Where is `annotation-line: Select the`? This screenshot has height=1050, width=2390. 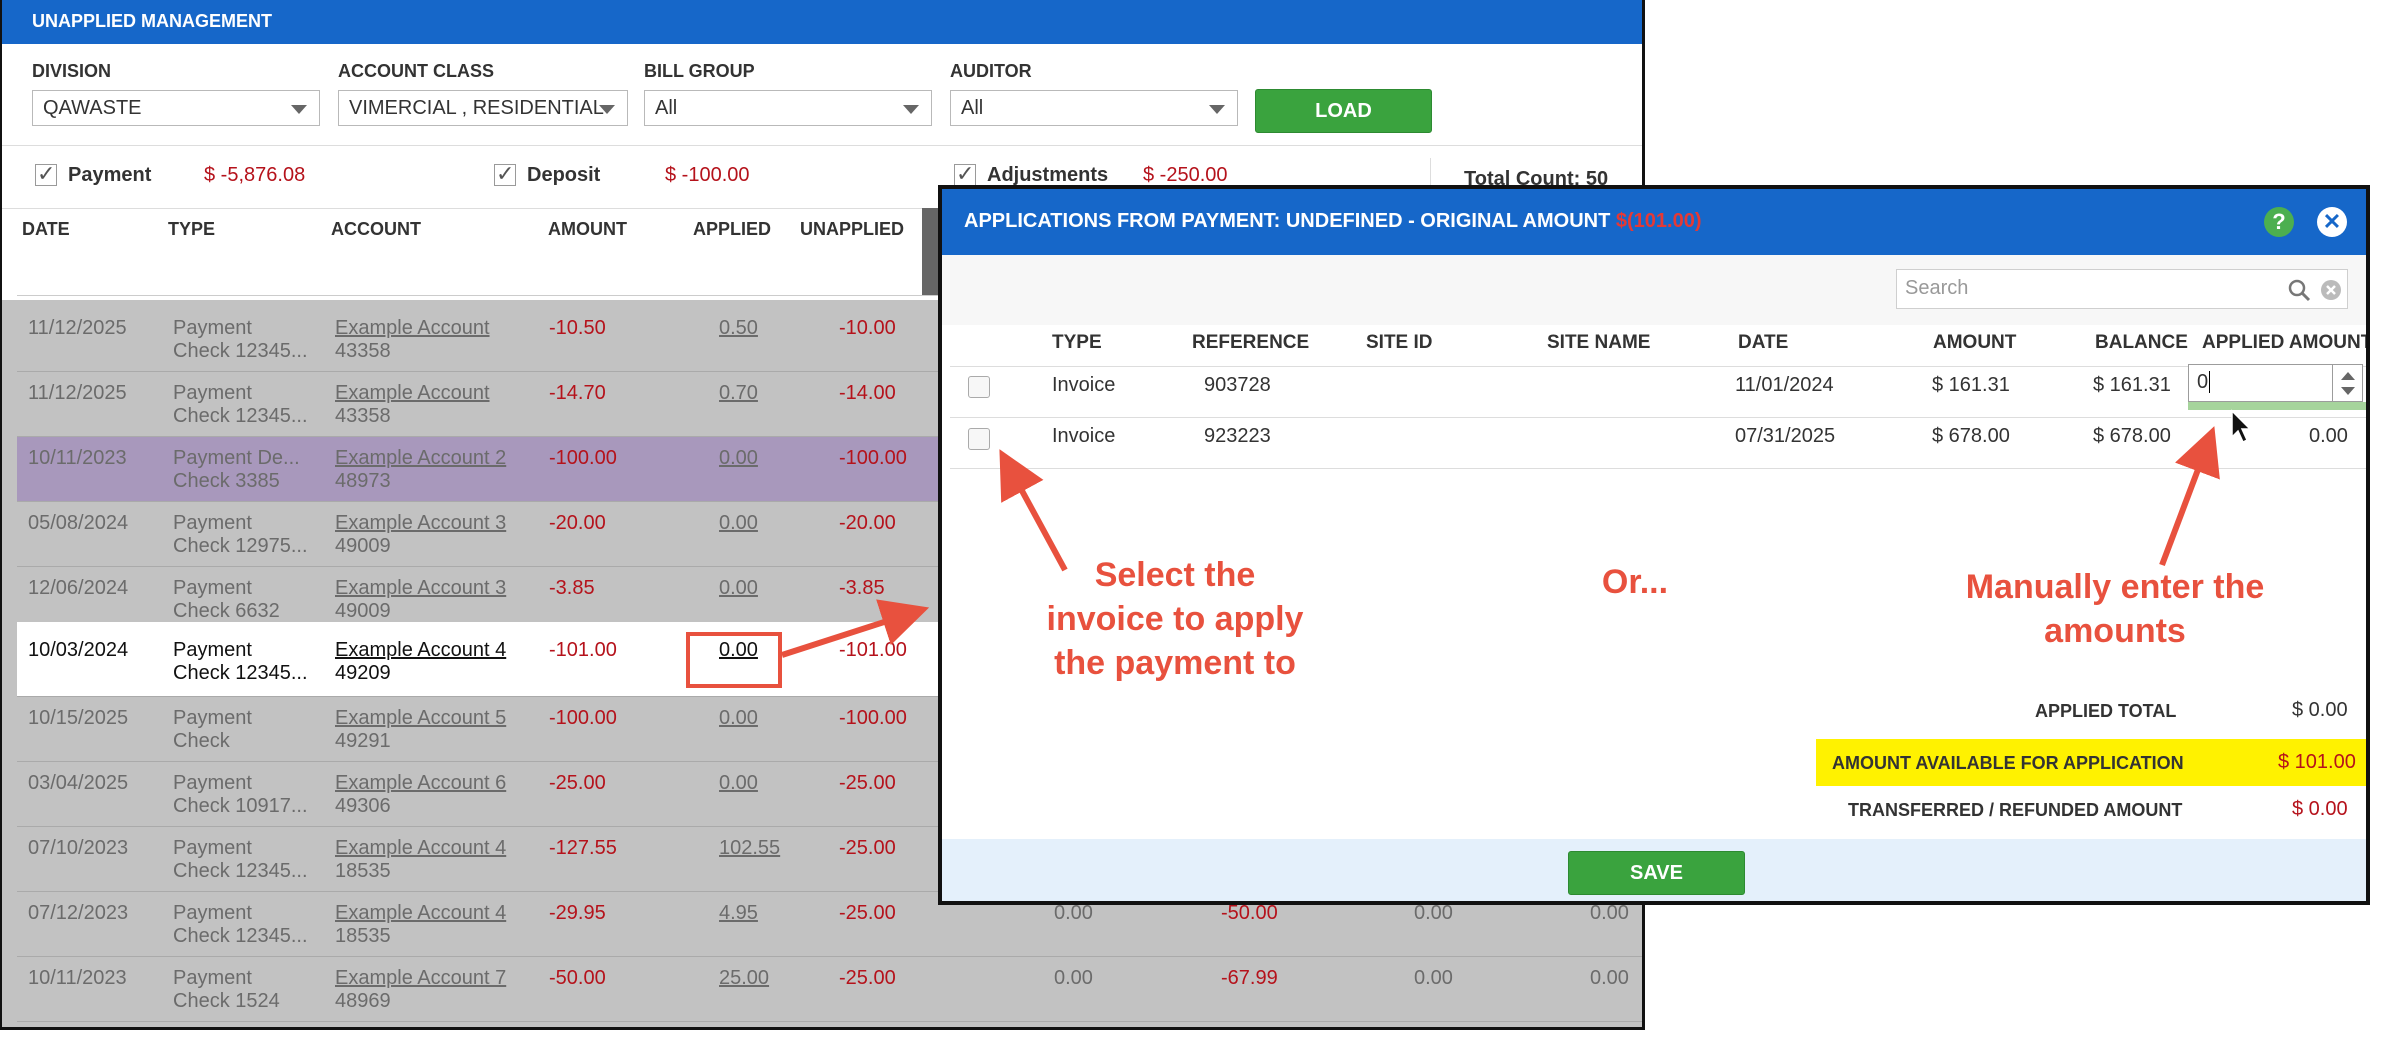
annotation-line: Select the is located at coordinates (1175, 575).